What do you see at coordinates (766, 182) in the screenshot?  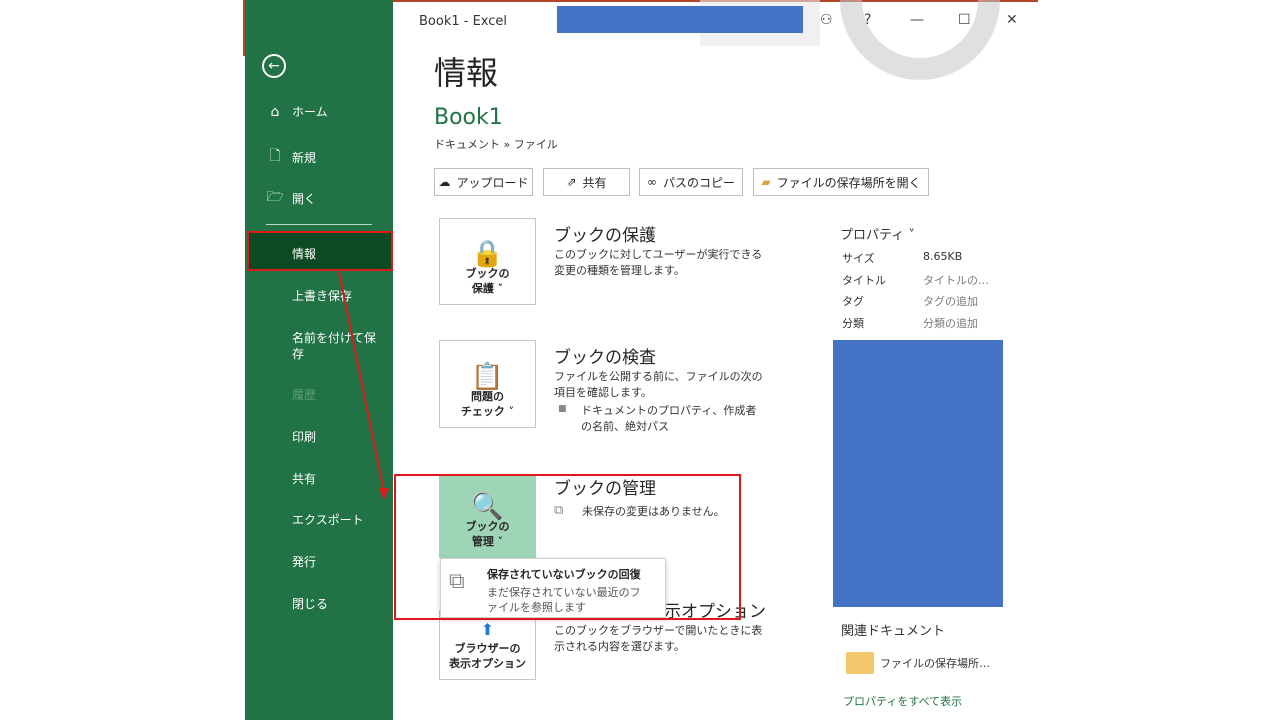 I see `folder-icon: ▰` at bounding box center [766, 182].